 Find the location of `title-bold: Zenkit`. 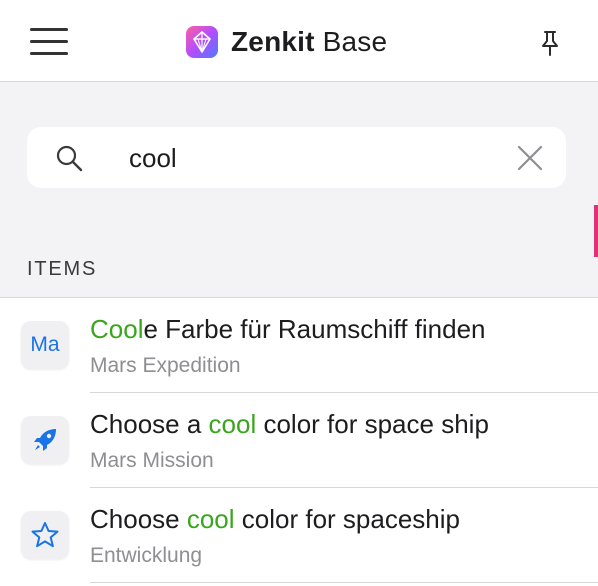

title-bold: Zenkit is located at coordinates (273, 41).